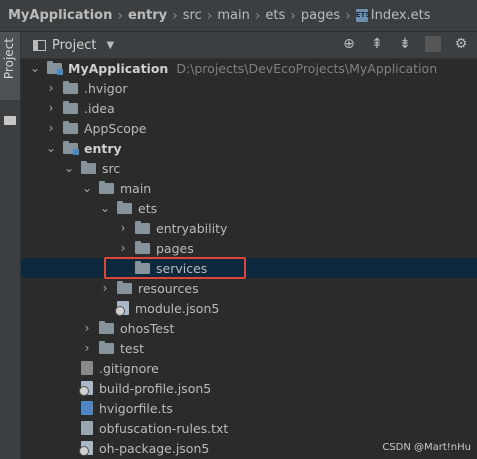 The height and width of the screenshot is (459, 477). I want to click on left-tool-strip: Project, so click(10, 245).